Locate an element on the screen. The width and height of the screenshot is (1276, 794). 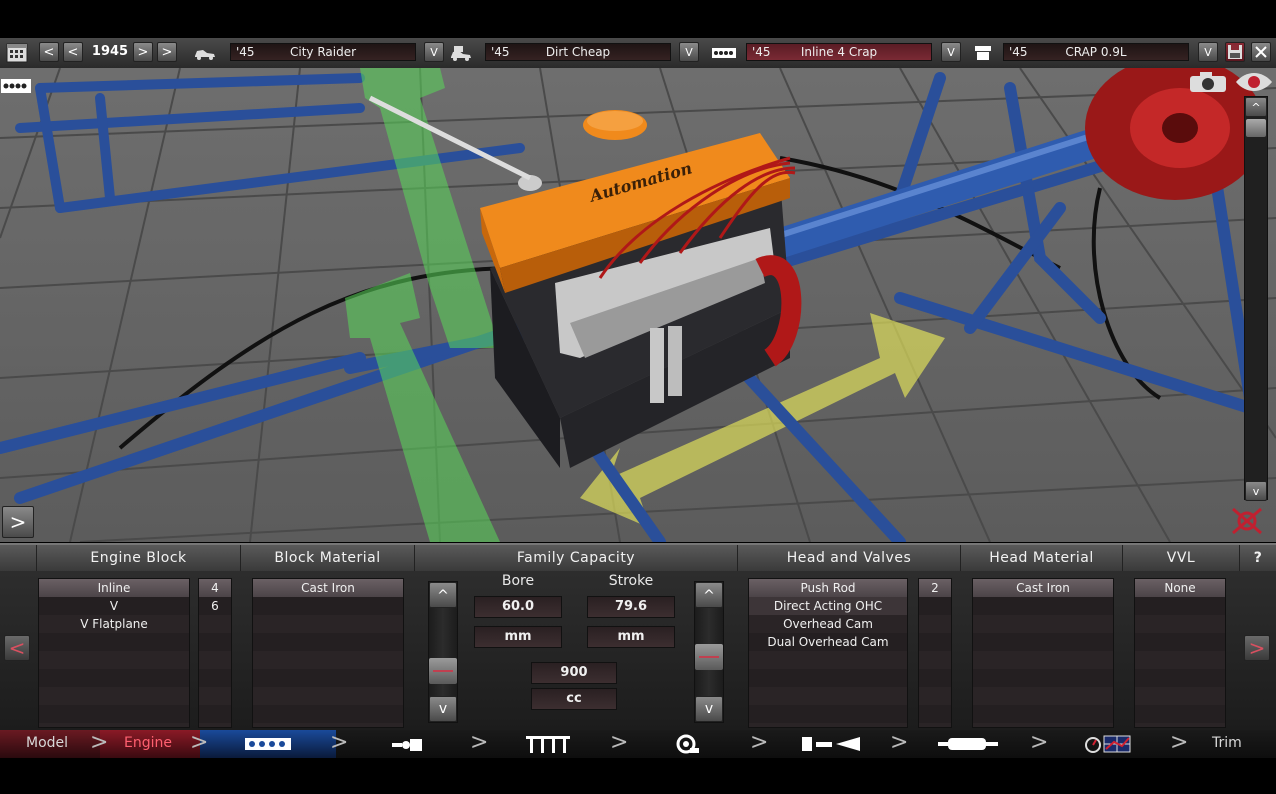
stroke-slider-thumb is located at coordinates (709, 657).